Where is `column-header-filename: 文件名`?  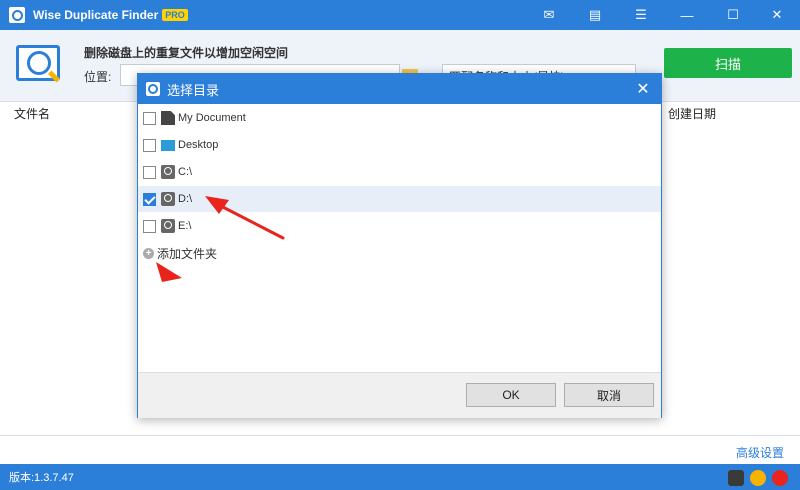
column-header-filename: 文件名 is located at coordinates (32, 114).